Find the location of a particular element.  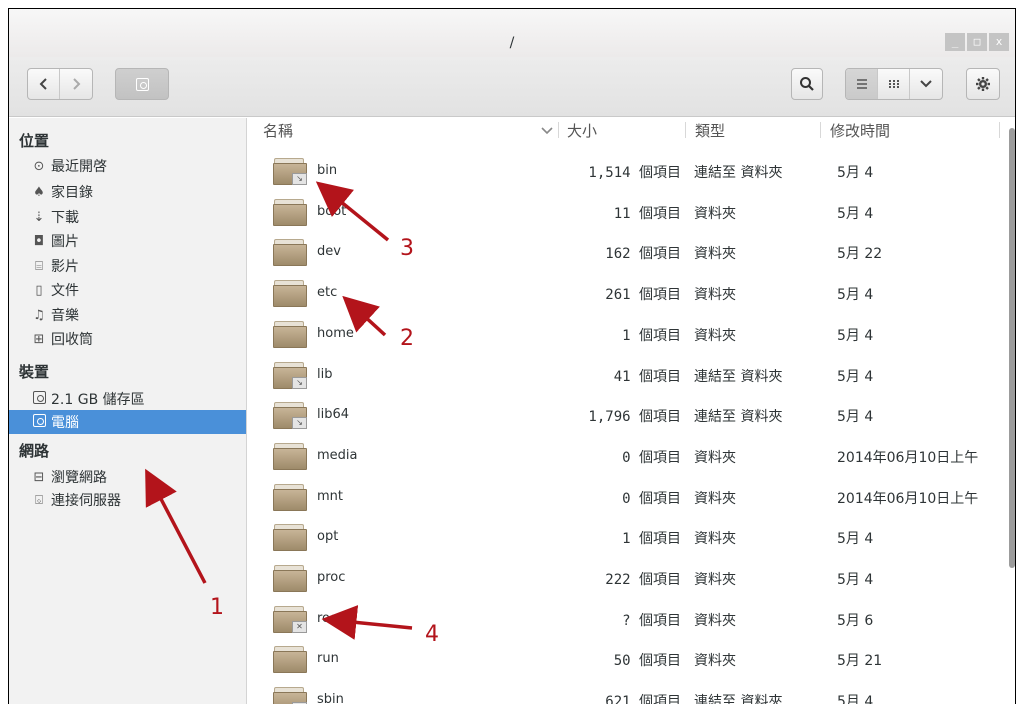

file-size: 1,514 個項目 is located at coordinates (634, 173).